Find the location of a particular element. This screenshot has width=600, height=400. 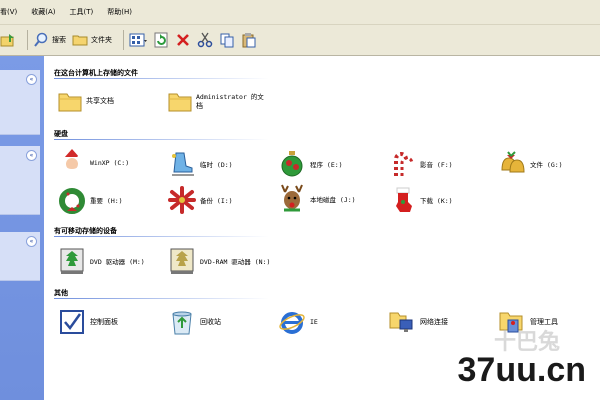

shared-docs-item: 共享文档 is located at coordinates (86, 101).